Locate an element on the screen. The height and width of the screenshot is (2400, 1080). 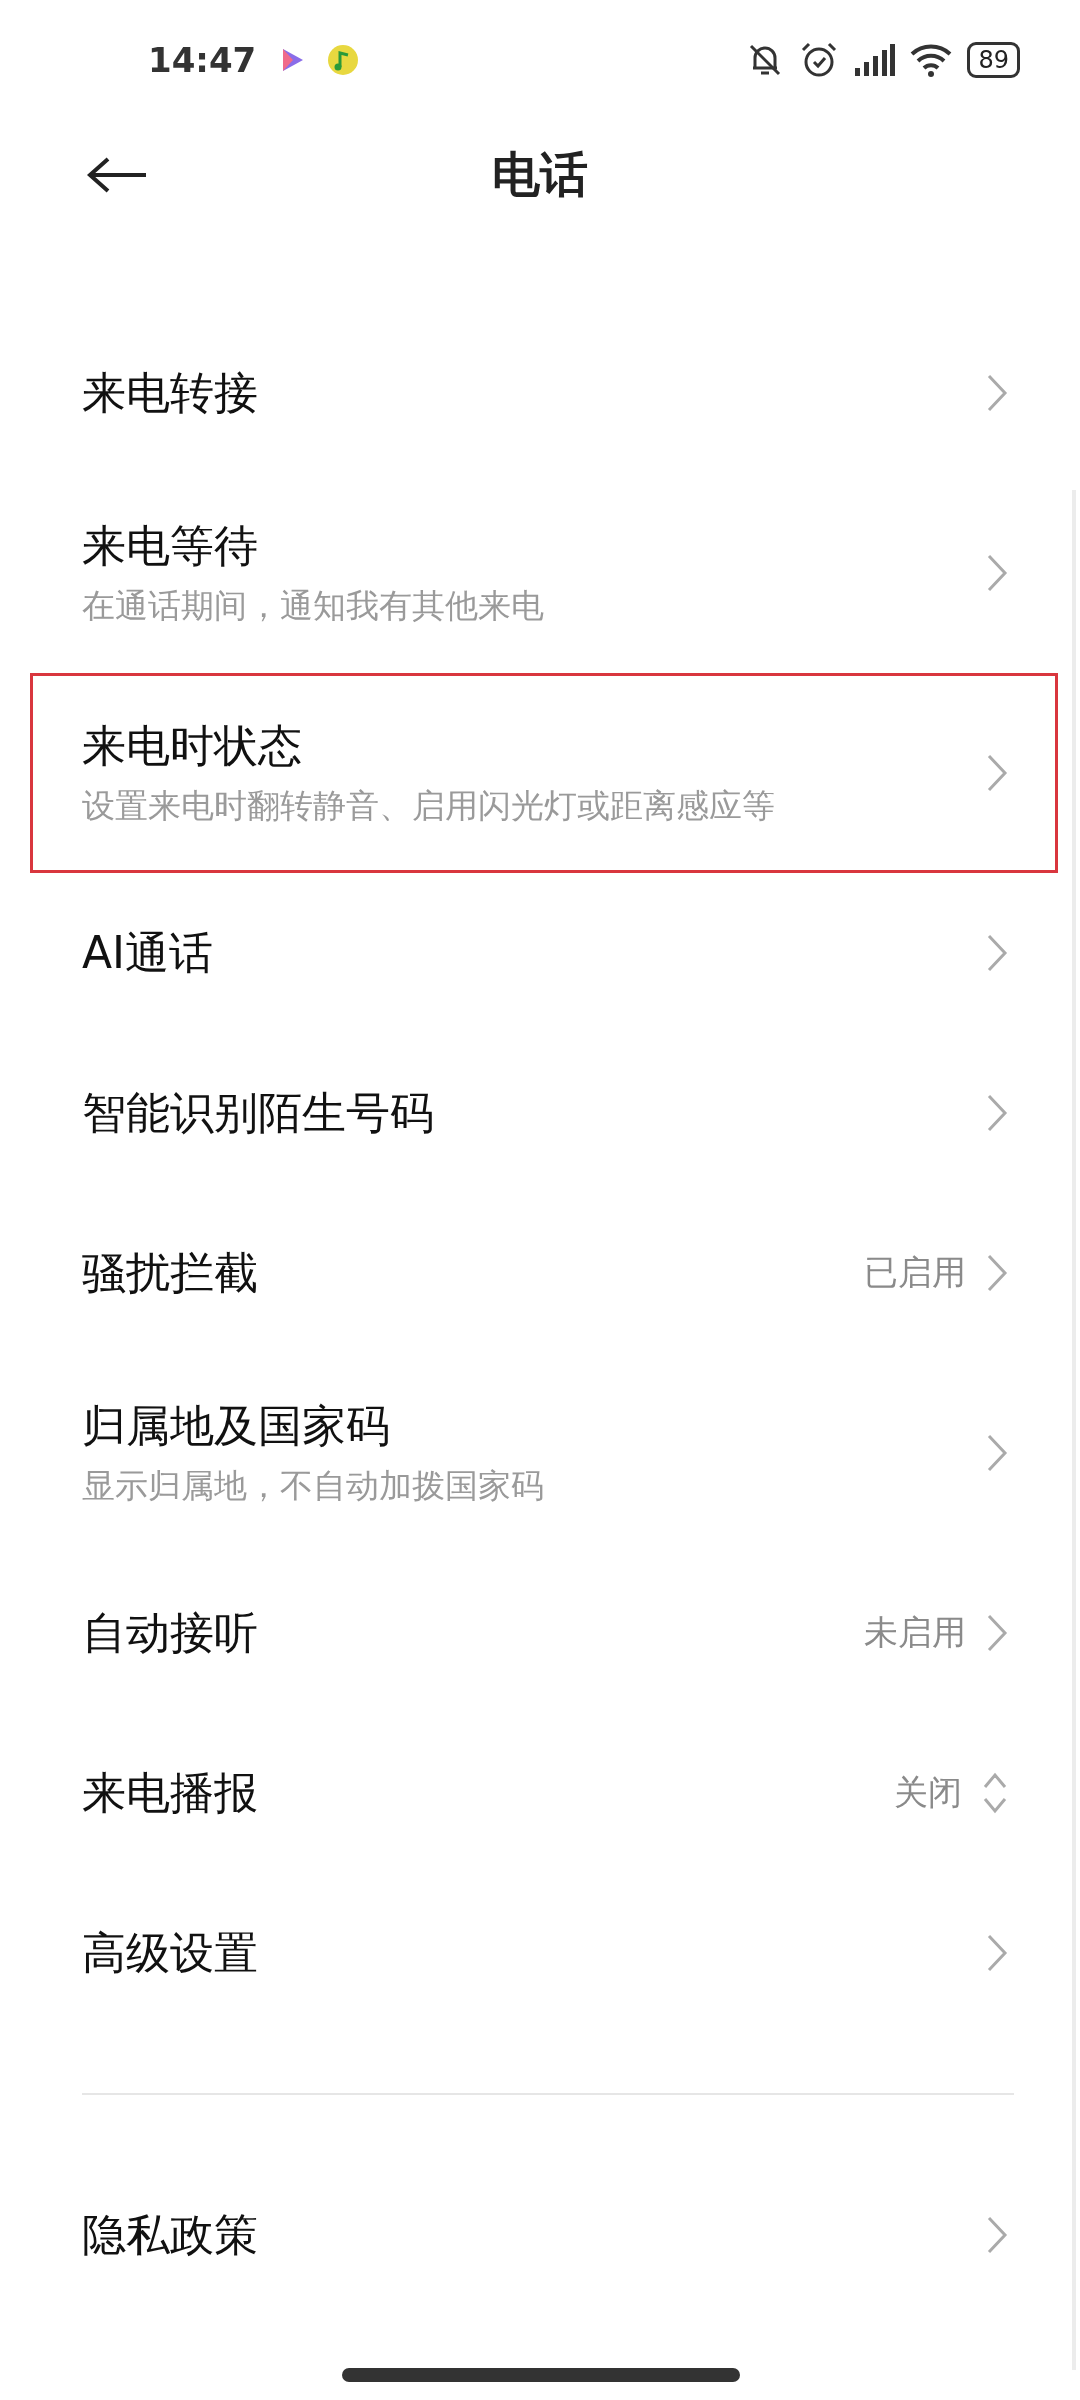
settings-row: AI通话 is located at coordinates (529, 953).